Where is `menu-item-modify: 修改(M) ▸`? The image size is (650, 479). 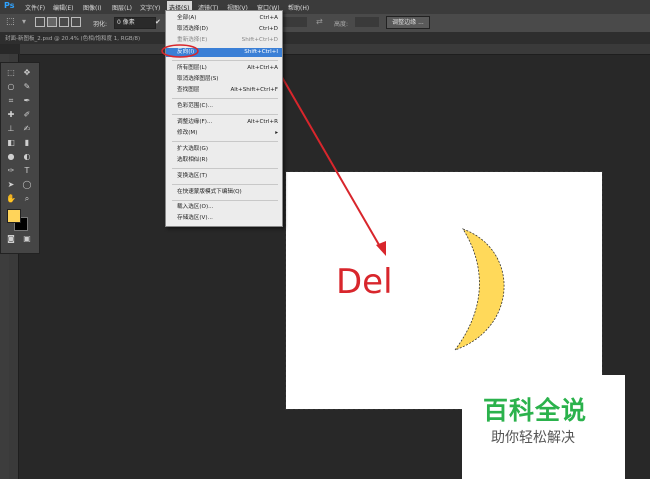
menu-item-modify: 修改(M) ▸ is located at coordinates (224, 133).